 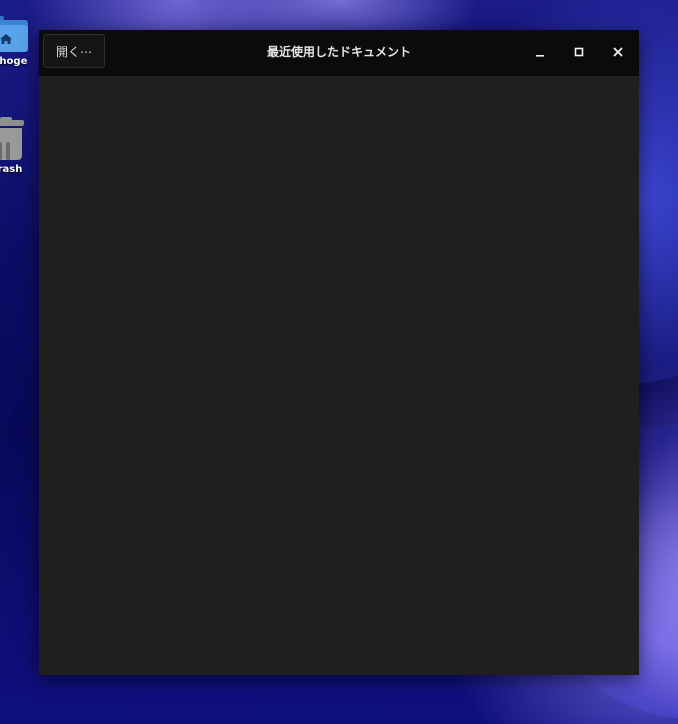 I want to click on trash-icon, so click(x=15, y=138).